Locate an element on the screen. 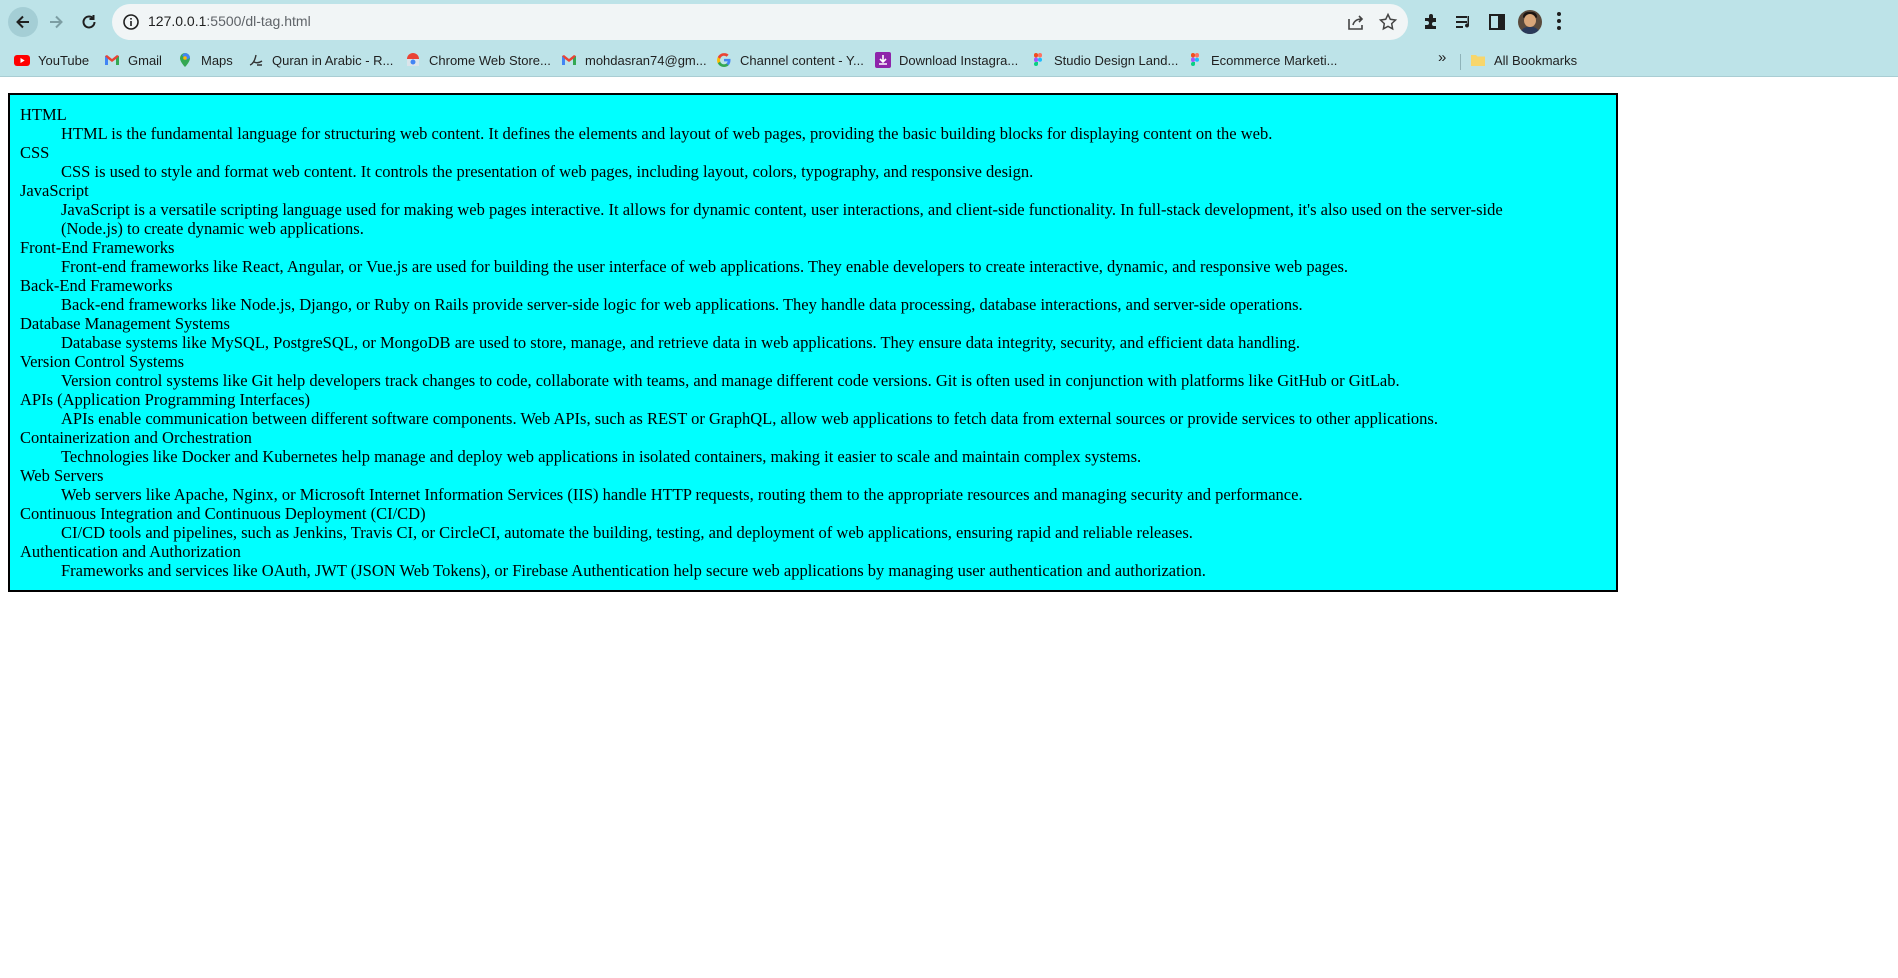  media-controls-button is located at coordinates (1464, 22).